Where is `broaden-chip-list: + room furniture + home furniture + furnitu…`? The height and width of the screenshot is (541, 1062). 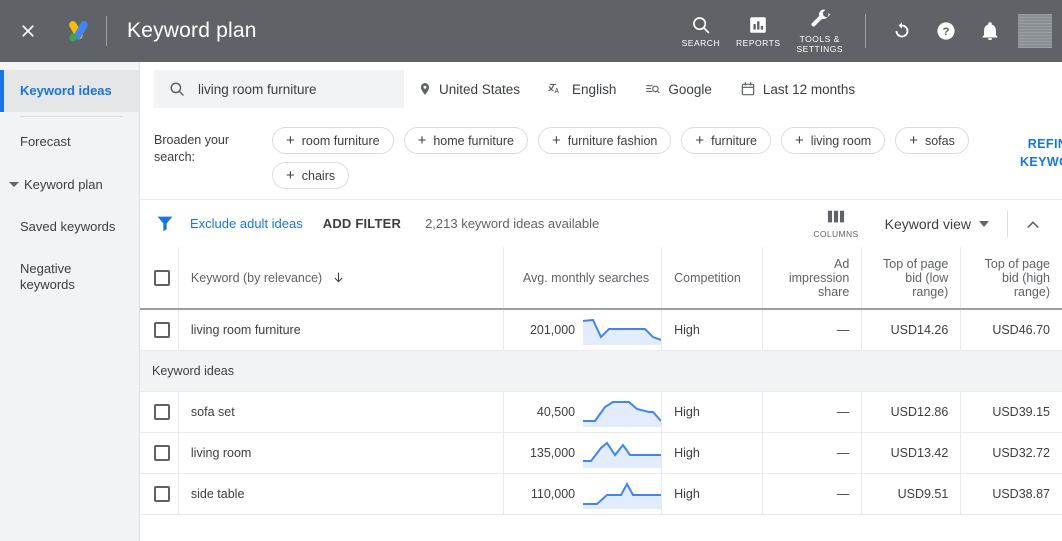 broaden-chip-list: + room furniture + home furniture + furnitu… is located at coordinates (660, 156).